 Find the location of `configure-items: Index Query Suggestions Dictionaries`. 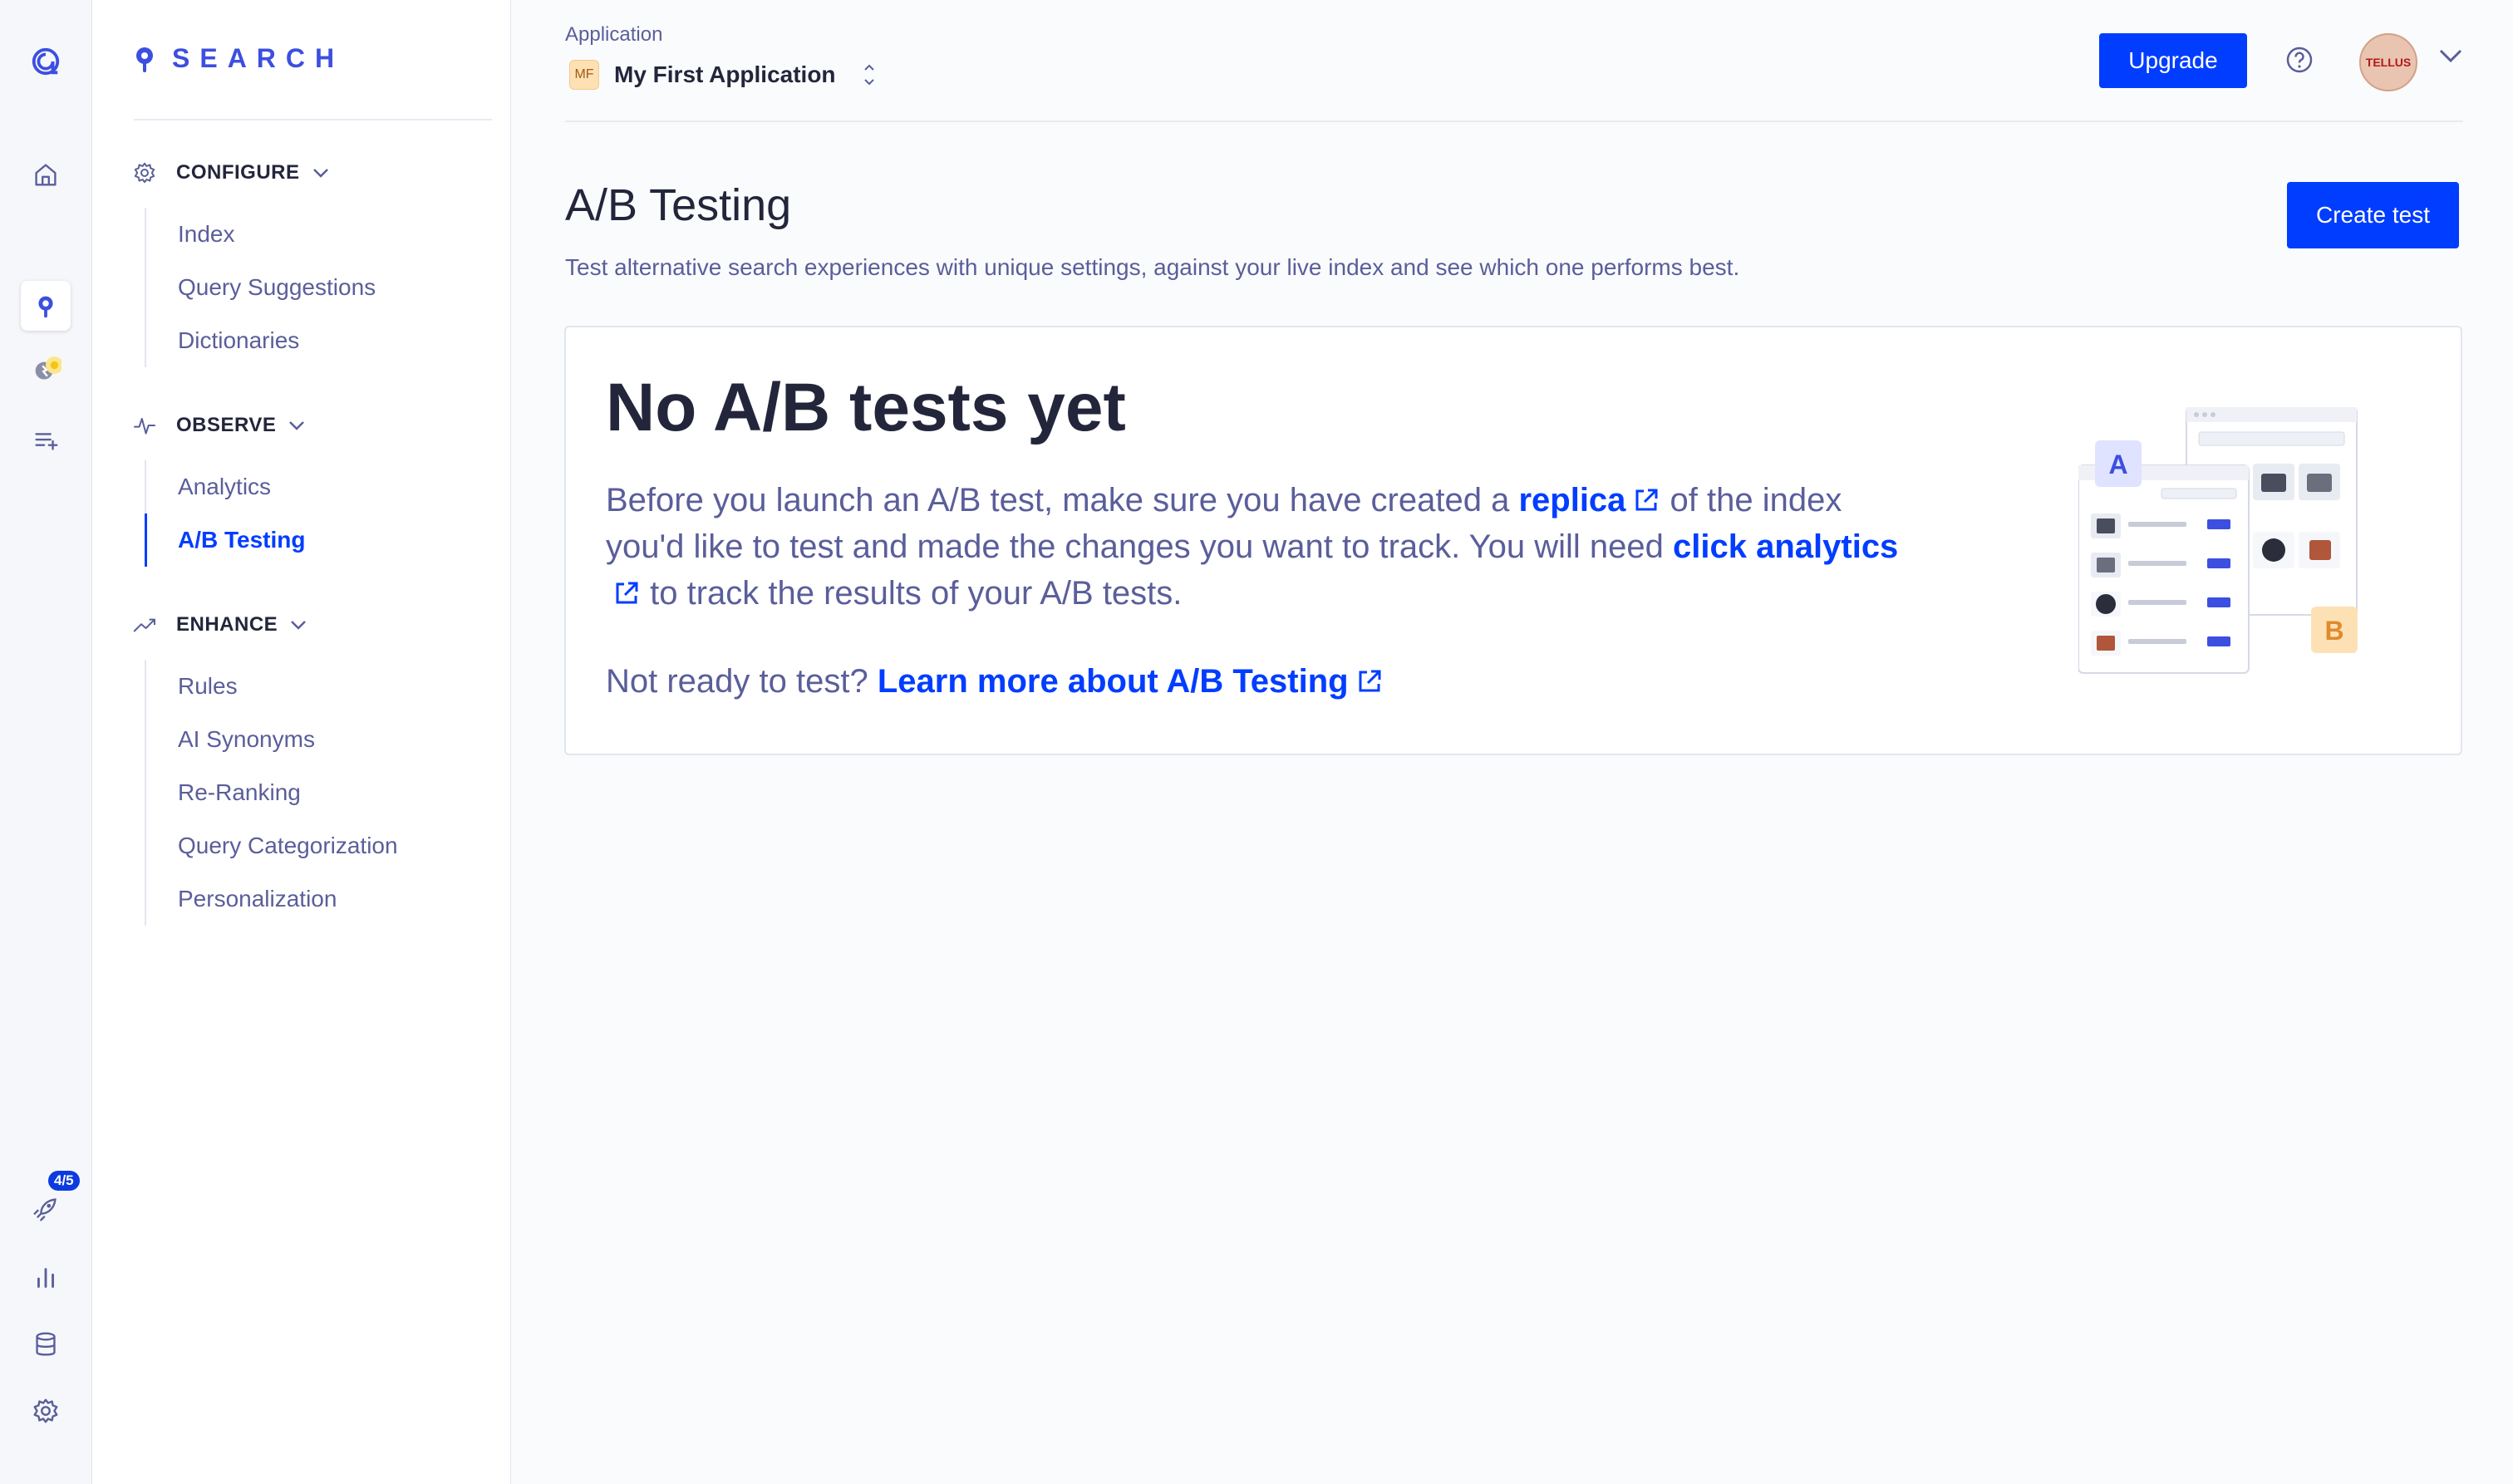

configure-items: Index Query Suggestions Dictionaries is located at coordinates (260, 287).